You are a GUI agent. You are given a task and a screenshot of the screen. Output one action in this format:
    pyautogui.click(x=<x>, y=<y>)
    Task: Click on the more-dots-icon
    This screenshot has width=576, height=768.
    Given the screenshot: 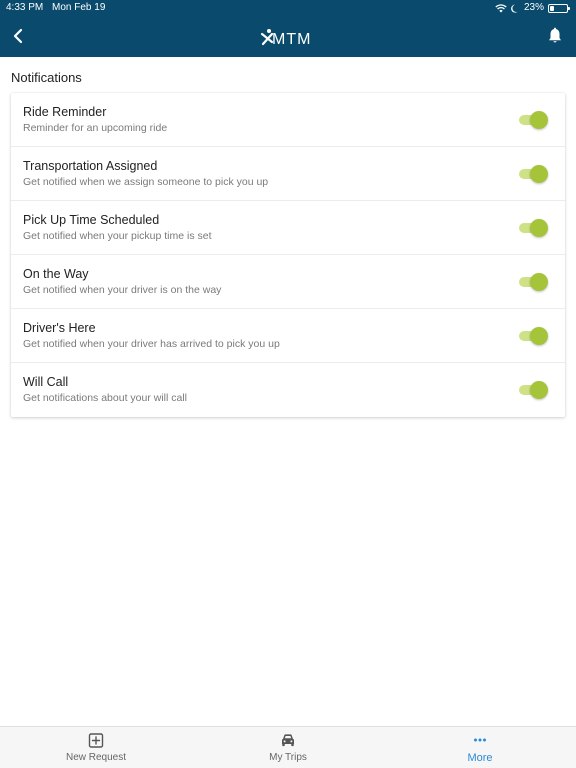 What is the action you would take?
    pyautogui.click(x=480, y=742)
    